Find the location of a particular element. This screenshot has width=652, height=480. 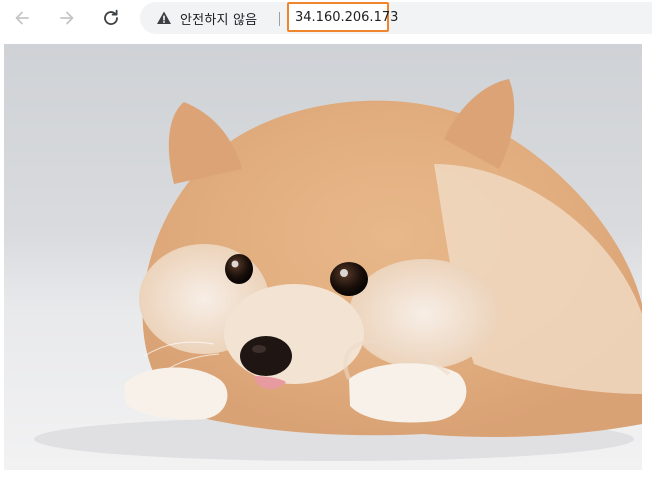

omnibox-divider is located at coordinates (279, 19).